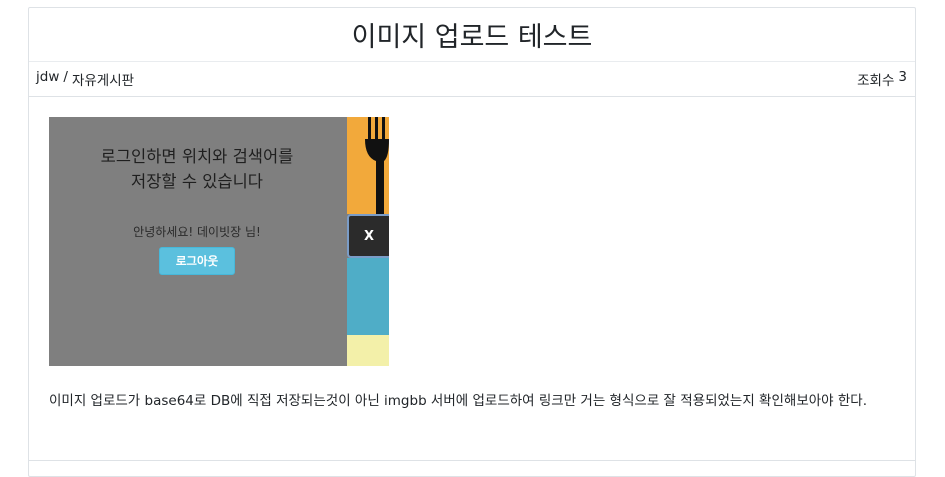 The image size is (945, 477). I want to click on views-value: 3, so click(902, 77).